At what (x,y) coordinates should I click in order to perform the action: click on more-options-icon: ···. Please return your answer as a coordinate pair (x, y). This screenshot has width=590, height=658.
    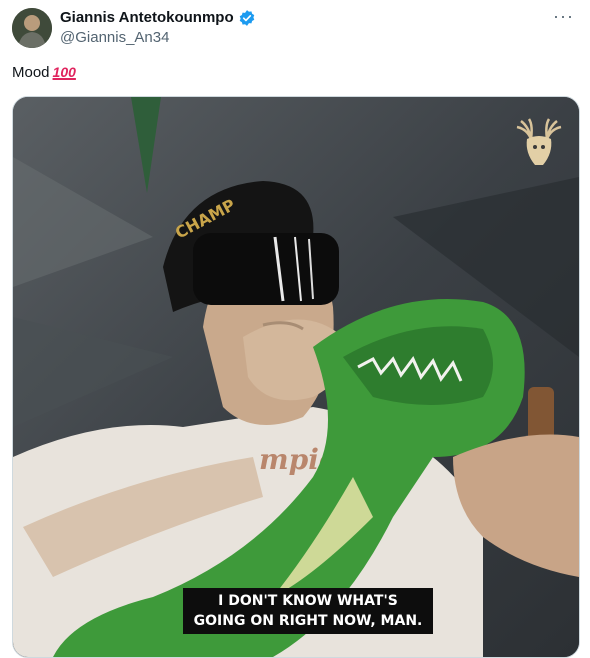
    Looking at the image, I should click on (563, 16).